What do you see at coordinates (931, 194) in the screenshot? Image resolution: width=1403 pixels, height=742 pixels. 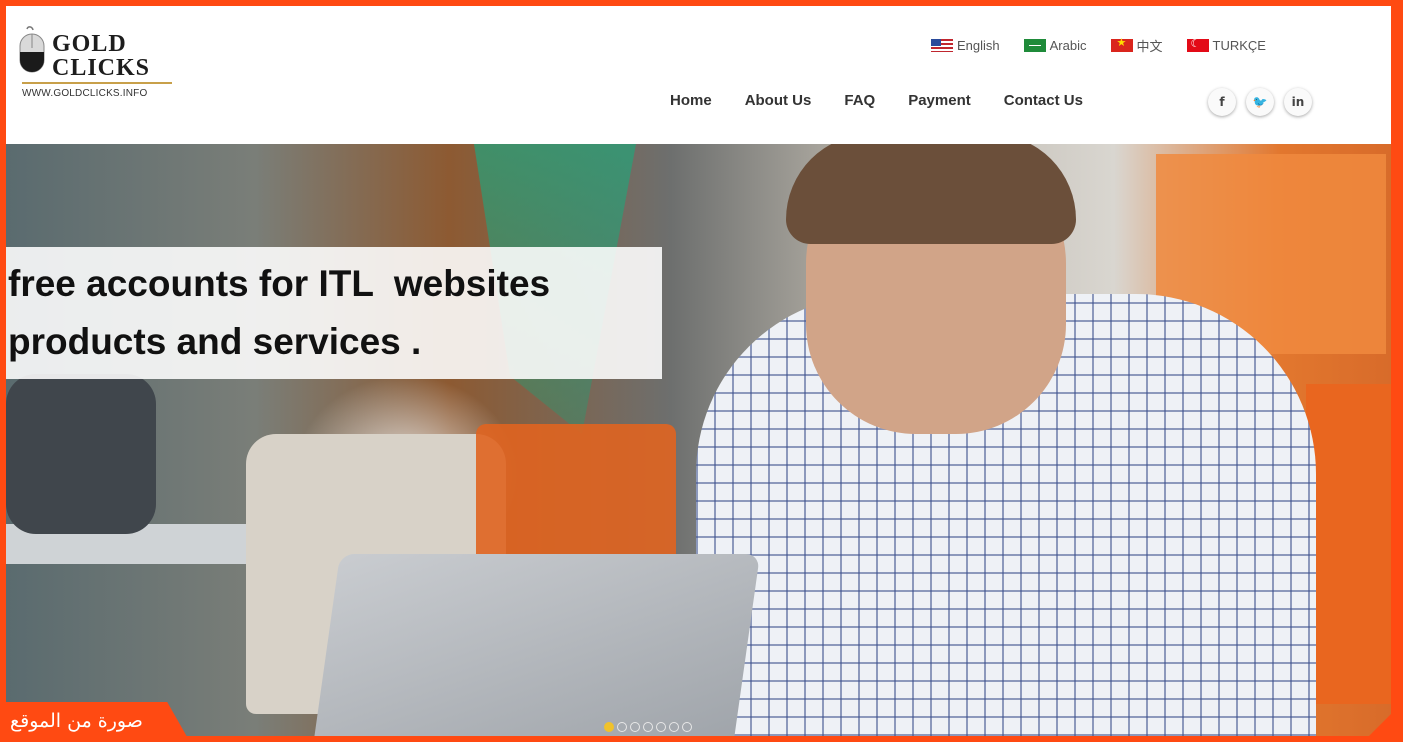 I see `hero-photo-man-hair` at bounding box center [931, 194].